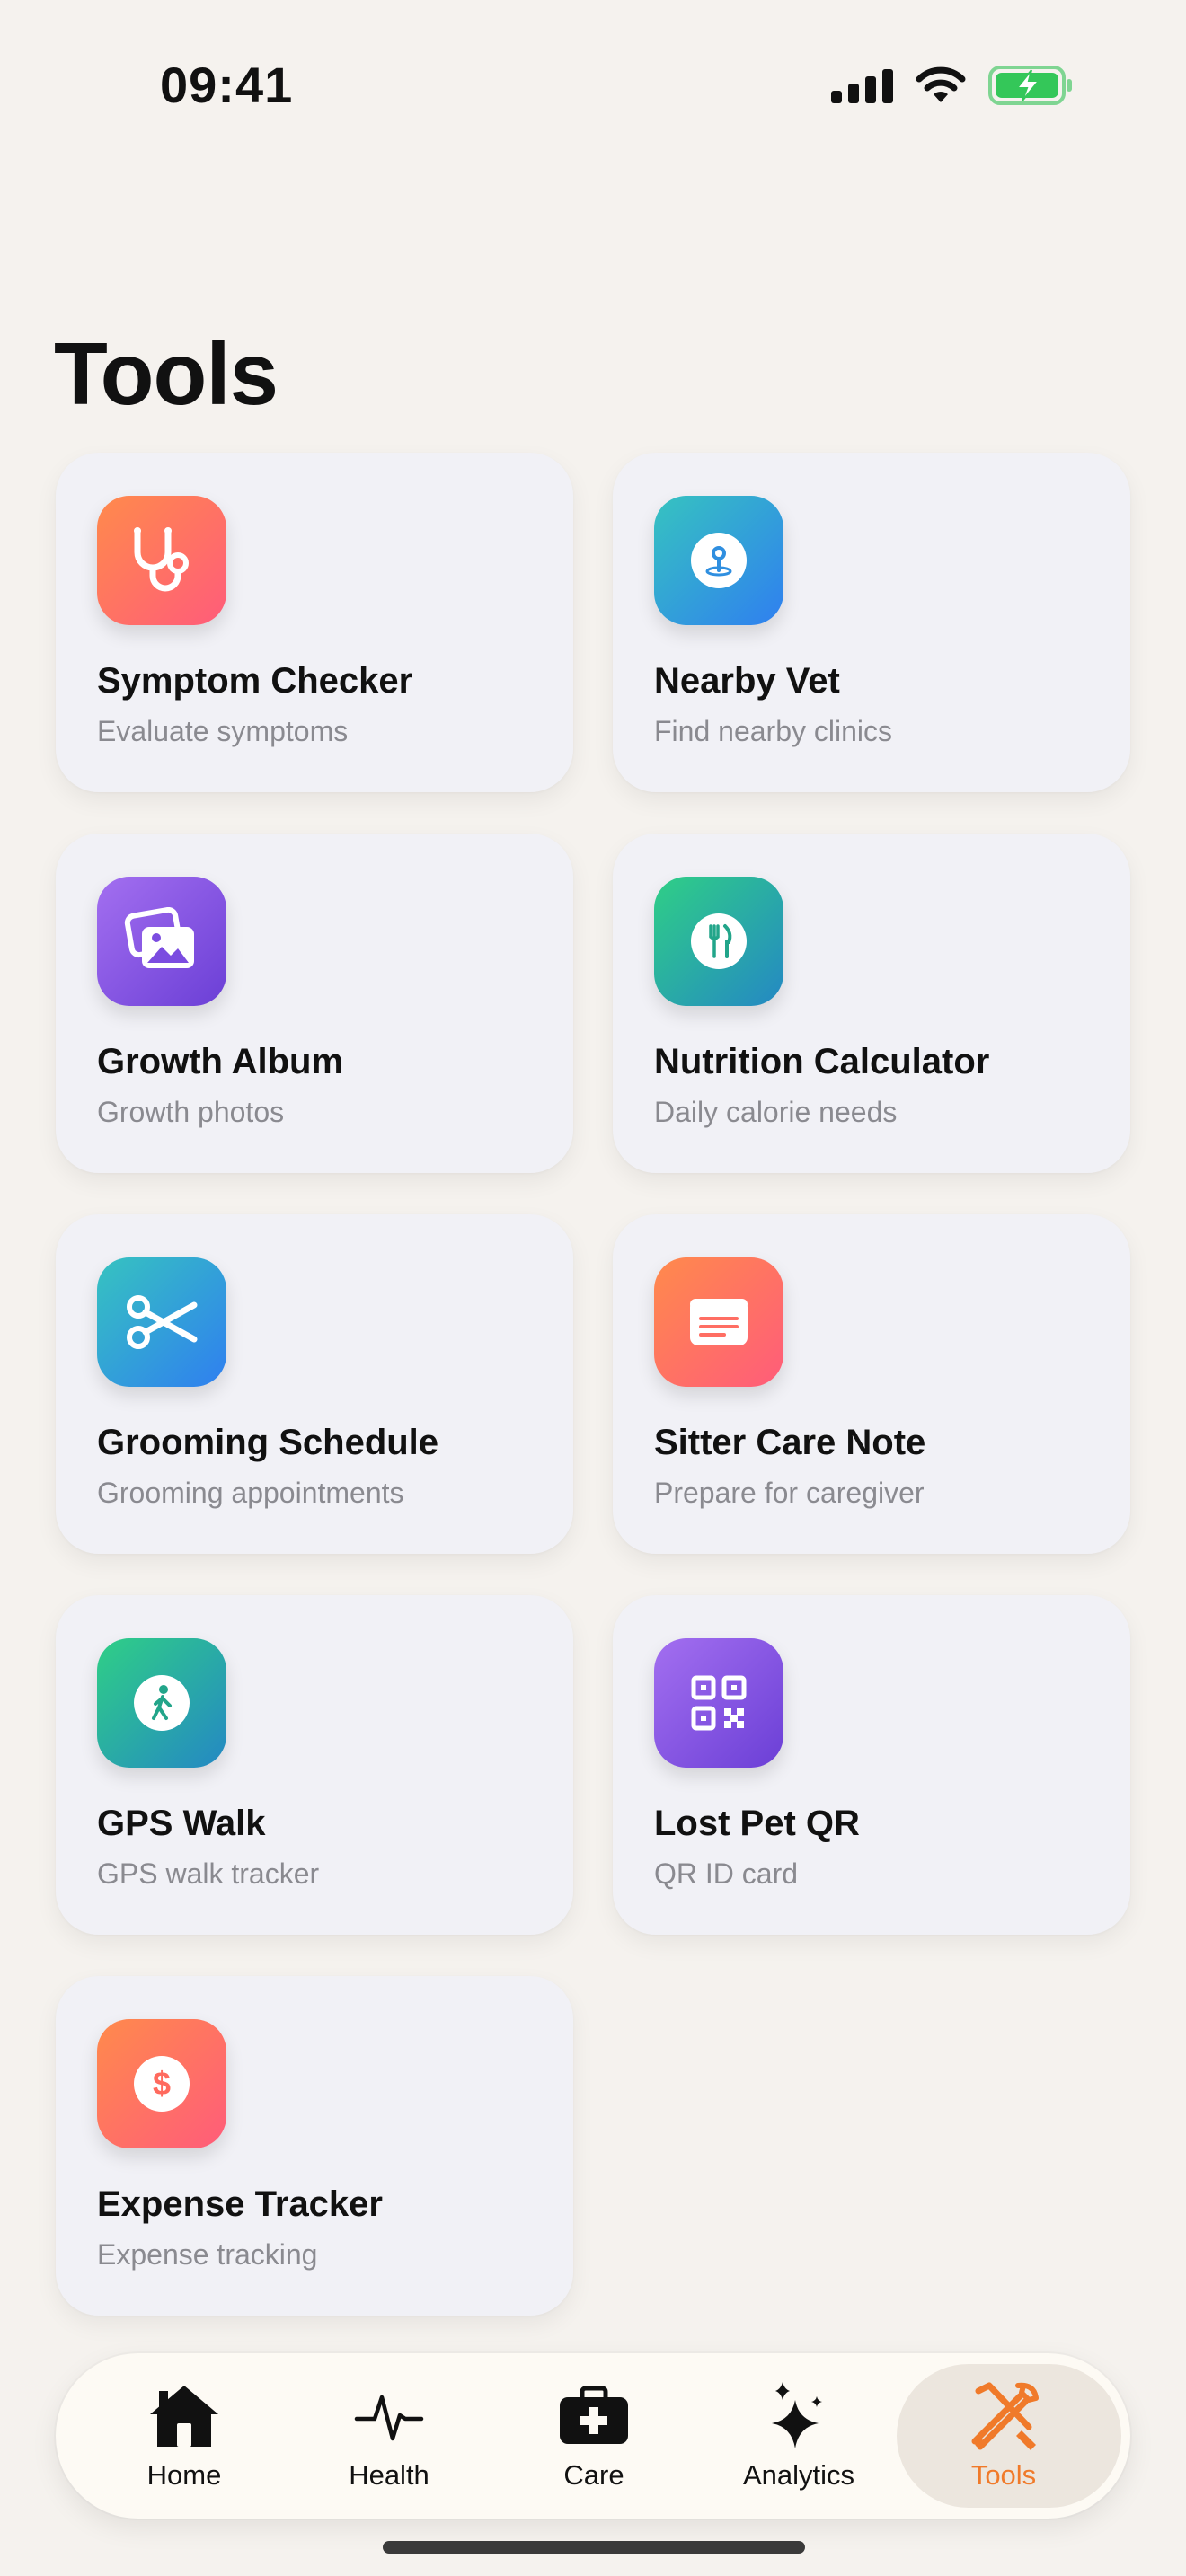 Image resolution: width=1186 pixels, height=2576 pixels. What do you see at coordinates (773, 731) in the screenshot?
I see `tool-subtitle: Find nearby clinics` at bounding box center [773, 731].